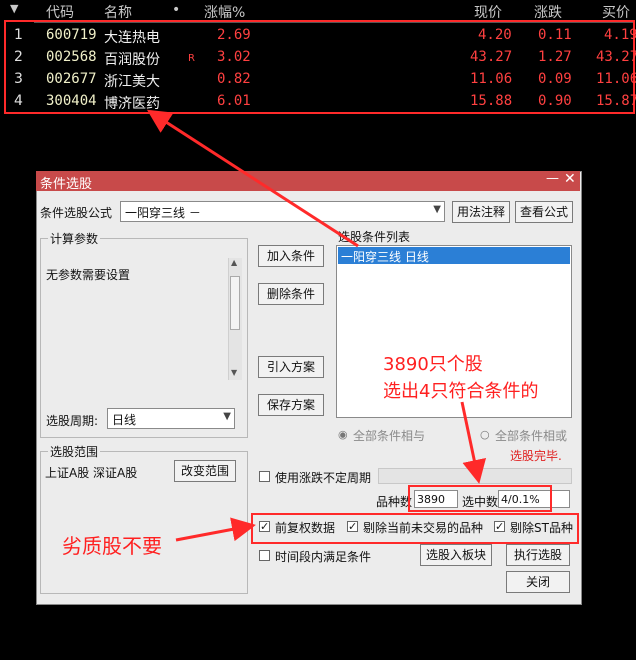 The image size is (636, 660). I want to click on arrow-to-table, so click(252, 178).